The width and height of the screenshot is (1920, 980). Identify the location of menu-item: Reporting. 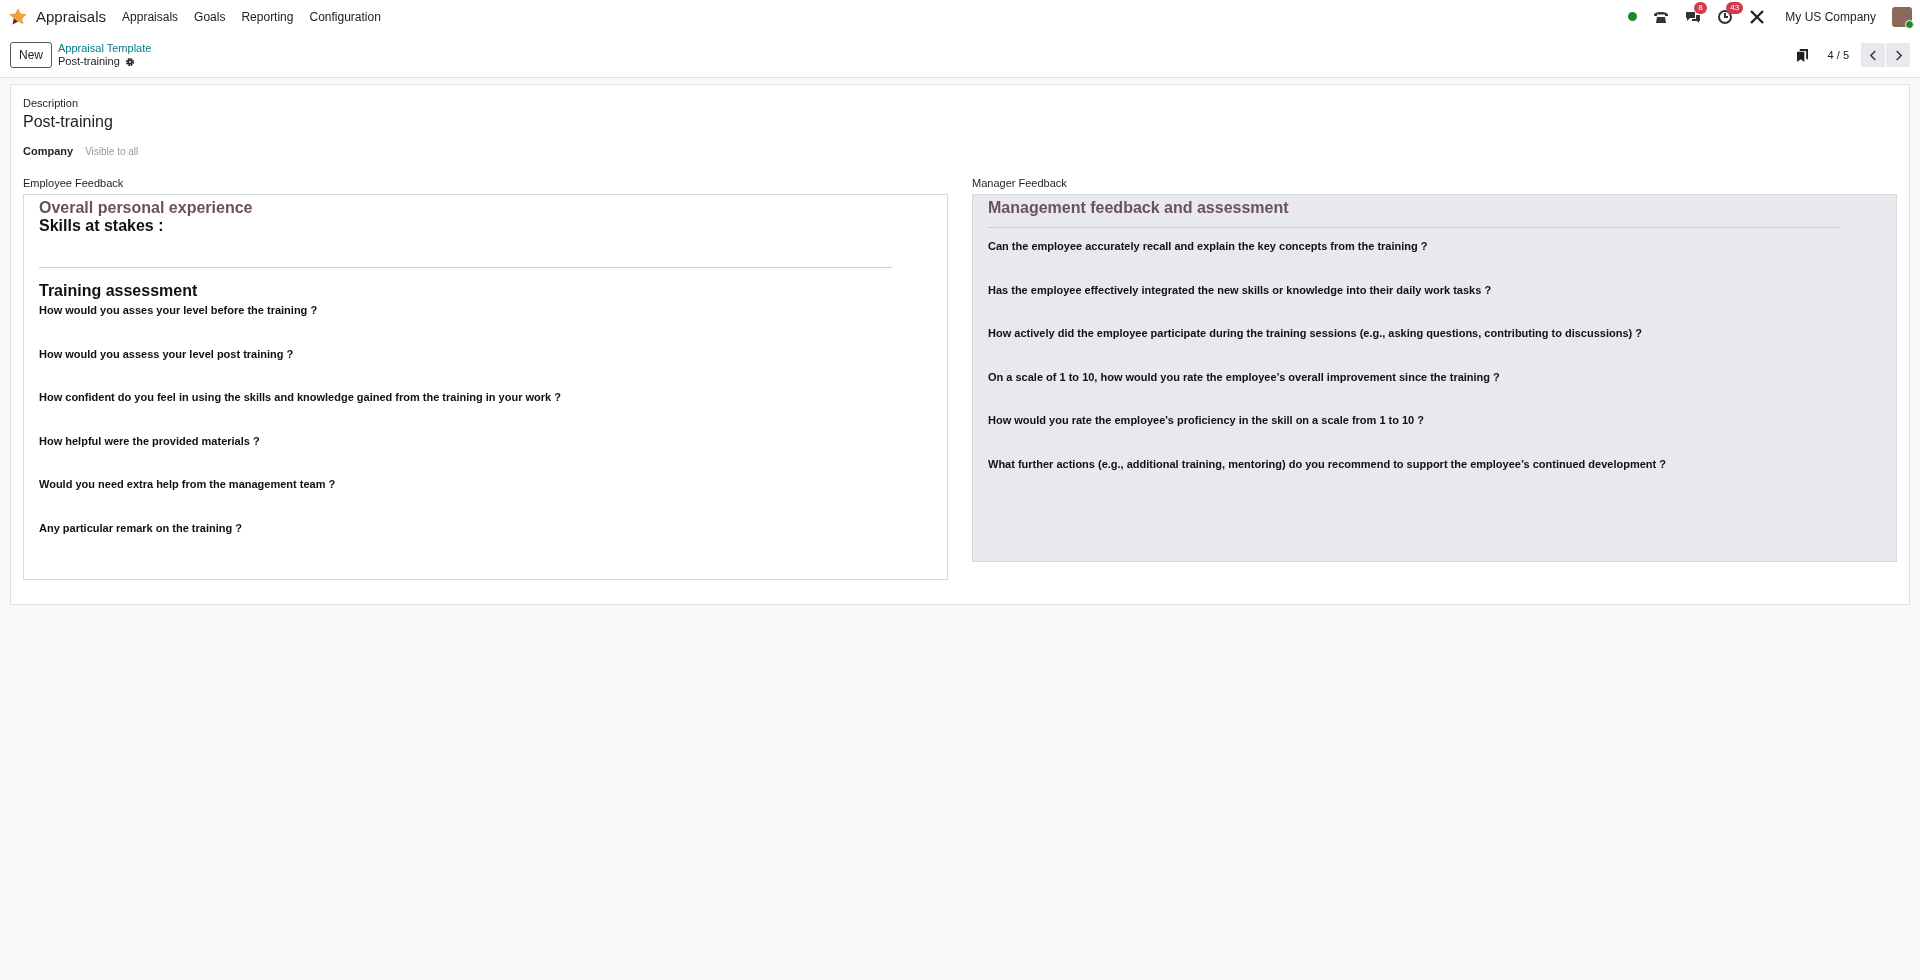
(267, 16).